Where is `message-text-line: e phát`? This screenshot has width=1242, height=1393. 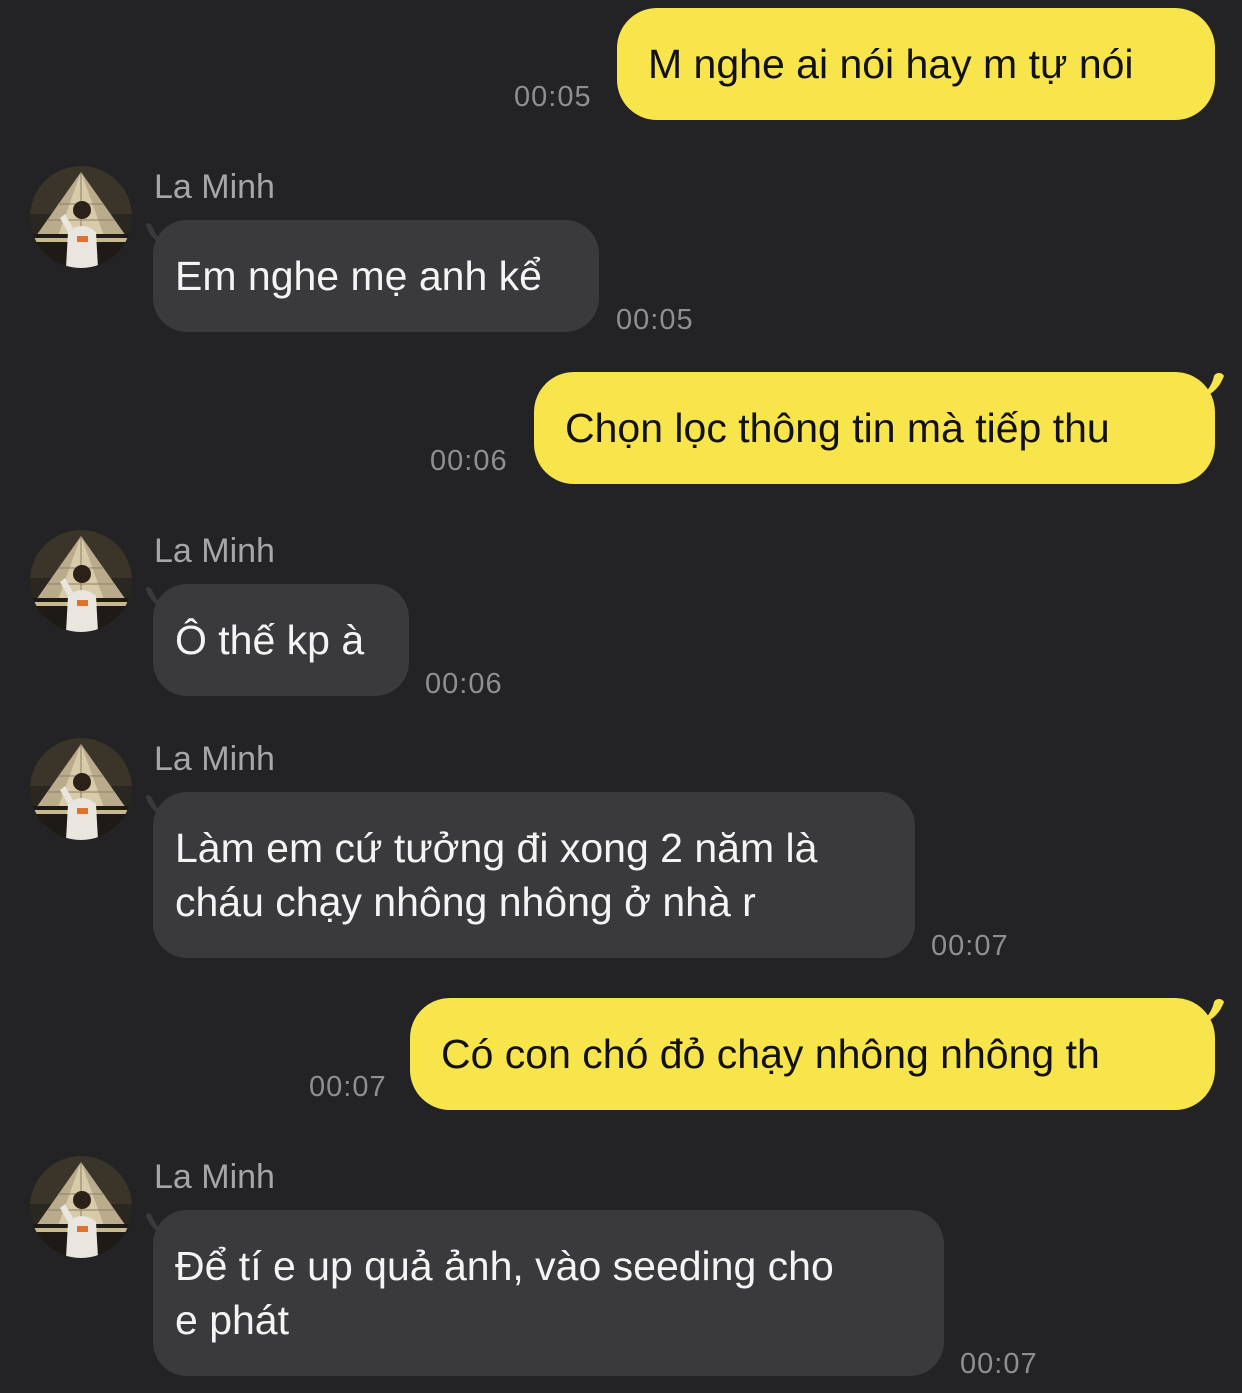
message-text-line: e phát is located at coordinates (232, 1320).